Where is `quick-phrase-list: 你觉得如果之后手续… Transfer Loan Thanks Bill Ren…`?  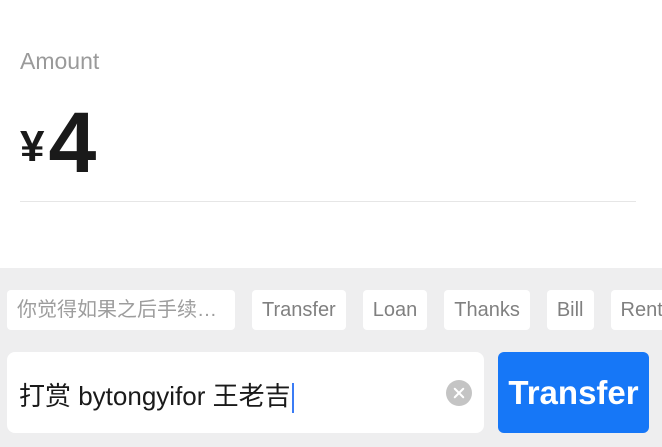 quick-phrase-list: 你觉得如果之后手续… Transfer Loan Thanks Bill Ren… is located at coordinates (334, 310).